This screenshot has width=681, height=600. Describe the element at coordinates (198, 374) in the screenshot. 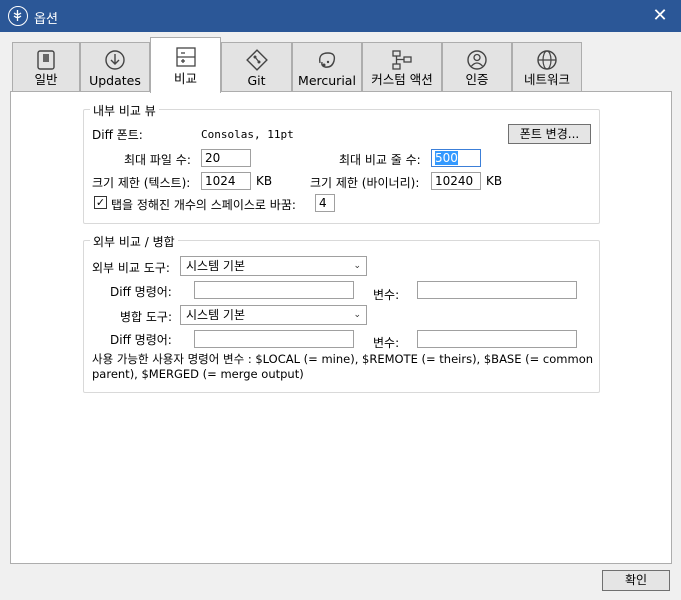

I see `variables-help-line: parent), $MERGED (= merge output)` at that location.